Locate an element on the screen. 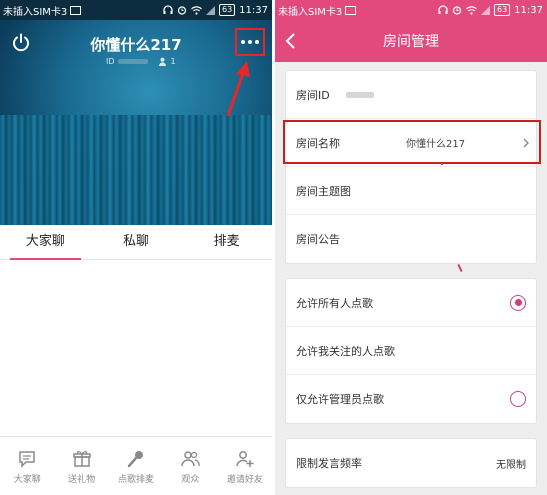 Image resolution: width=547 pixels, height=495 pixels. add-friend-icon is located at coordinates (245, 458).